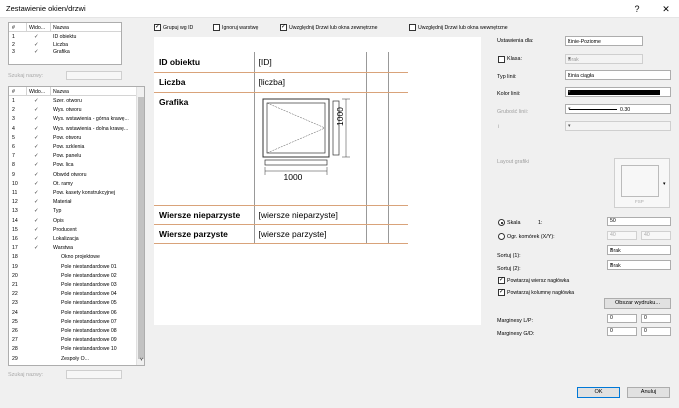 The image size is (679, 408). What do you see at coordinates (514, 223) in the screenshot?
I see `scale-label: Skala` at bounding box center [514, 223].